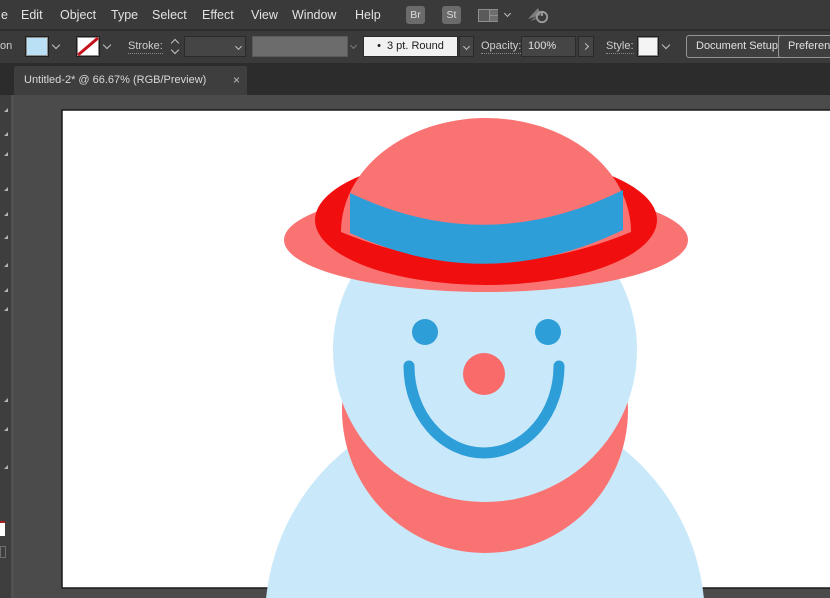 This screenshot has width=830, height=598. What do you see at coordinates (107, 45) in the screenshot?
I see `stroke-swatch-chevron-icon` at bounding box center [107, 45].